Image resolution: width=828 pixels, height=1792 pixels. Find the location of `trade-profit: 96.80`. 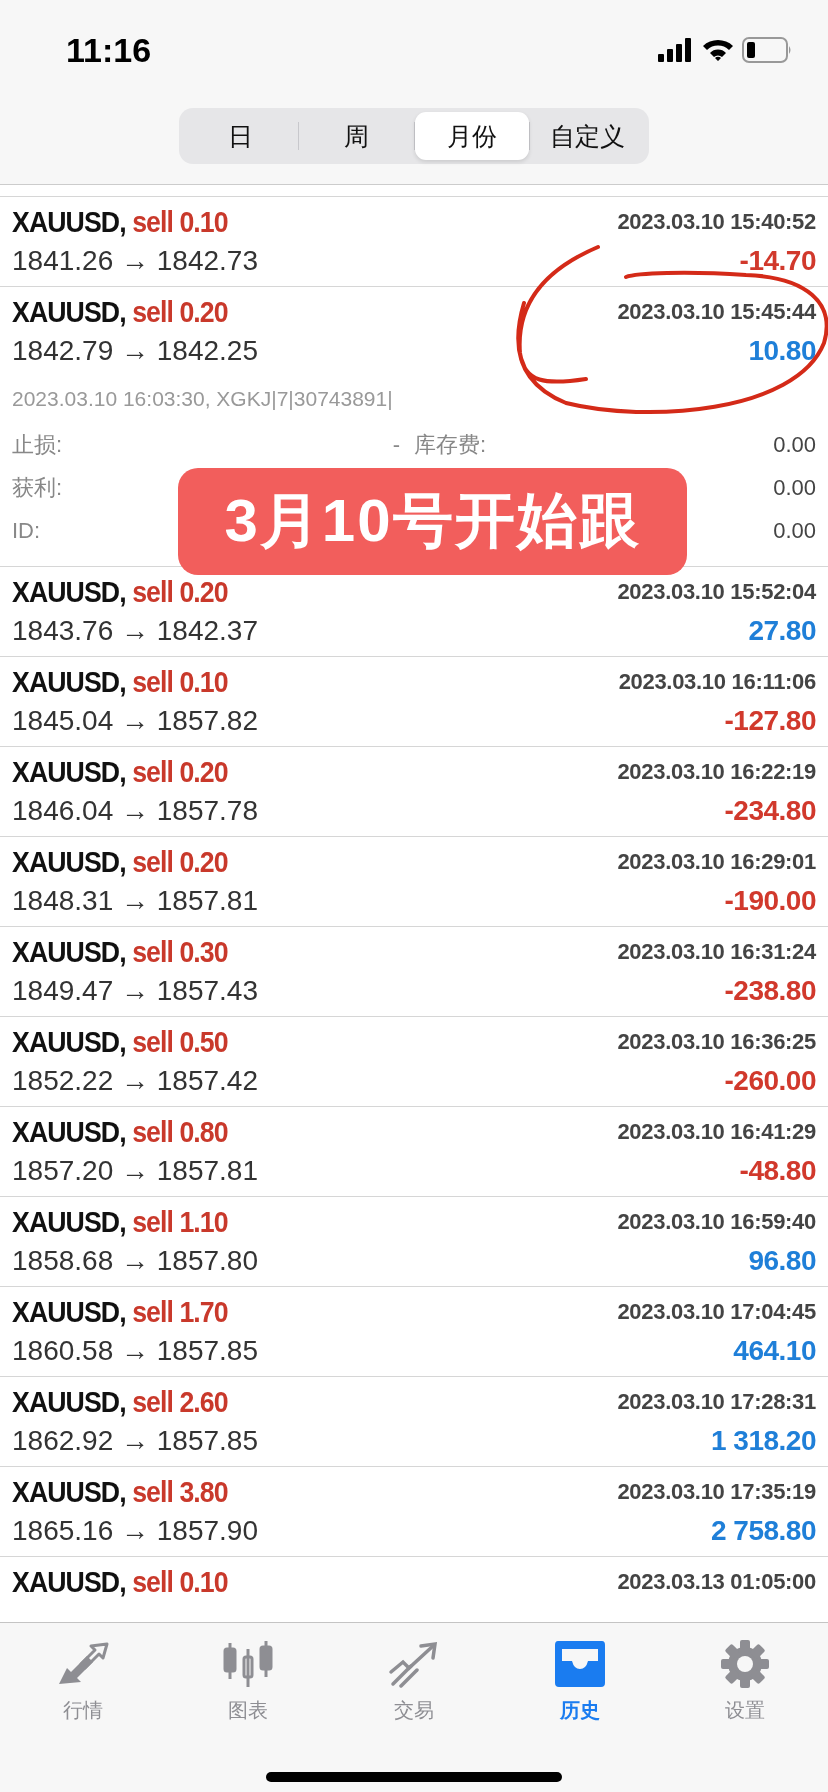

trade-profit: 96.80 is located at coordinates (782, 1261).